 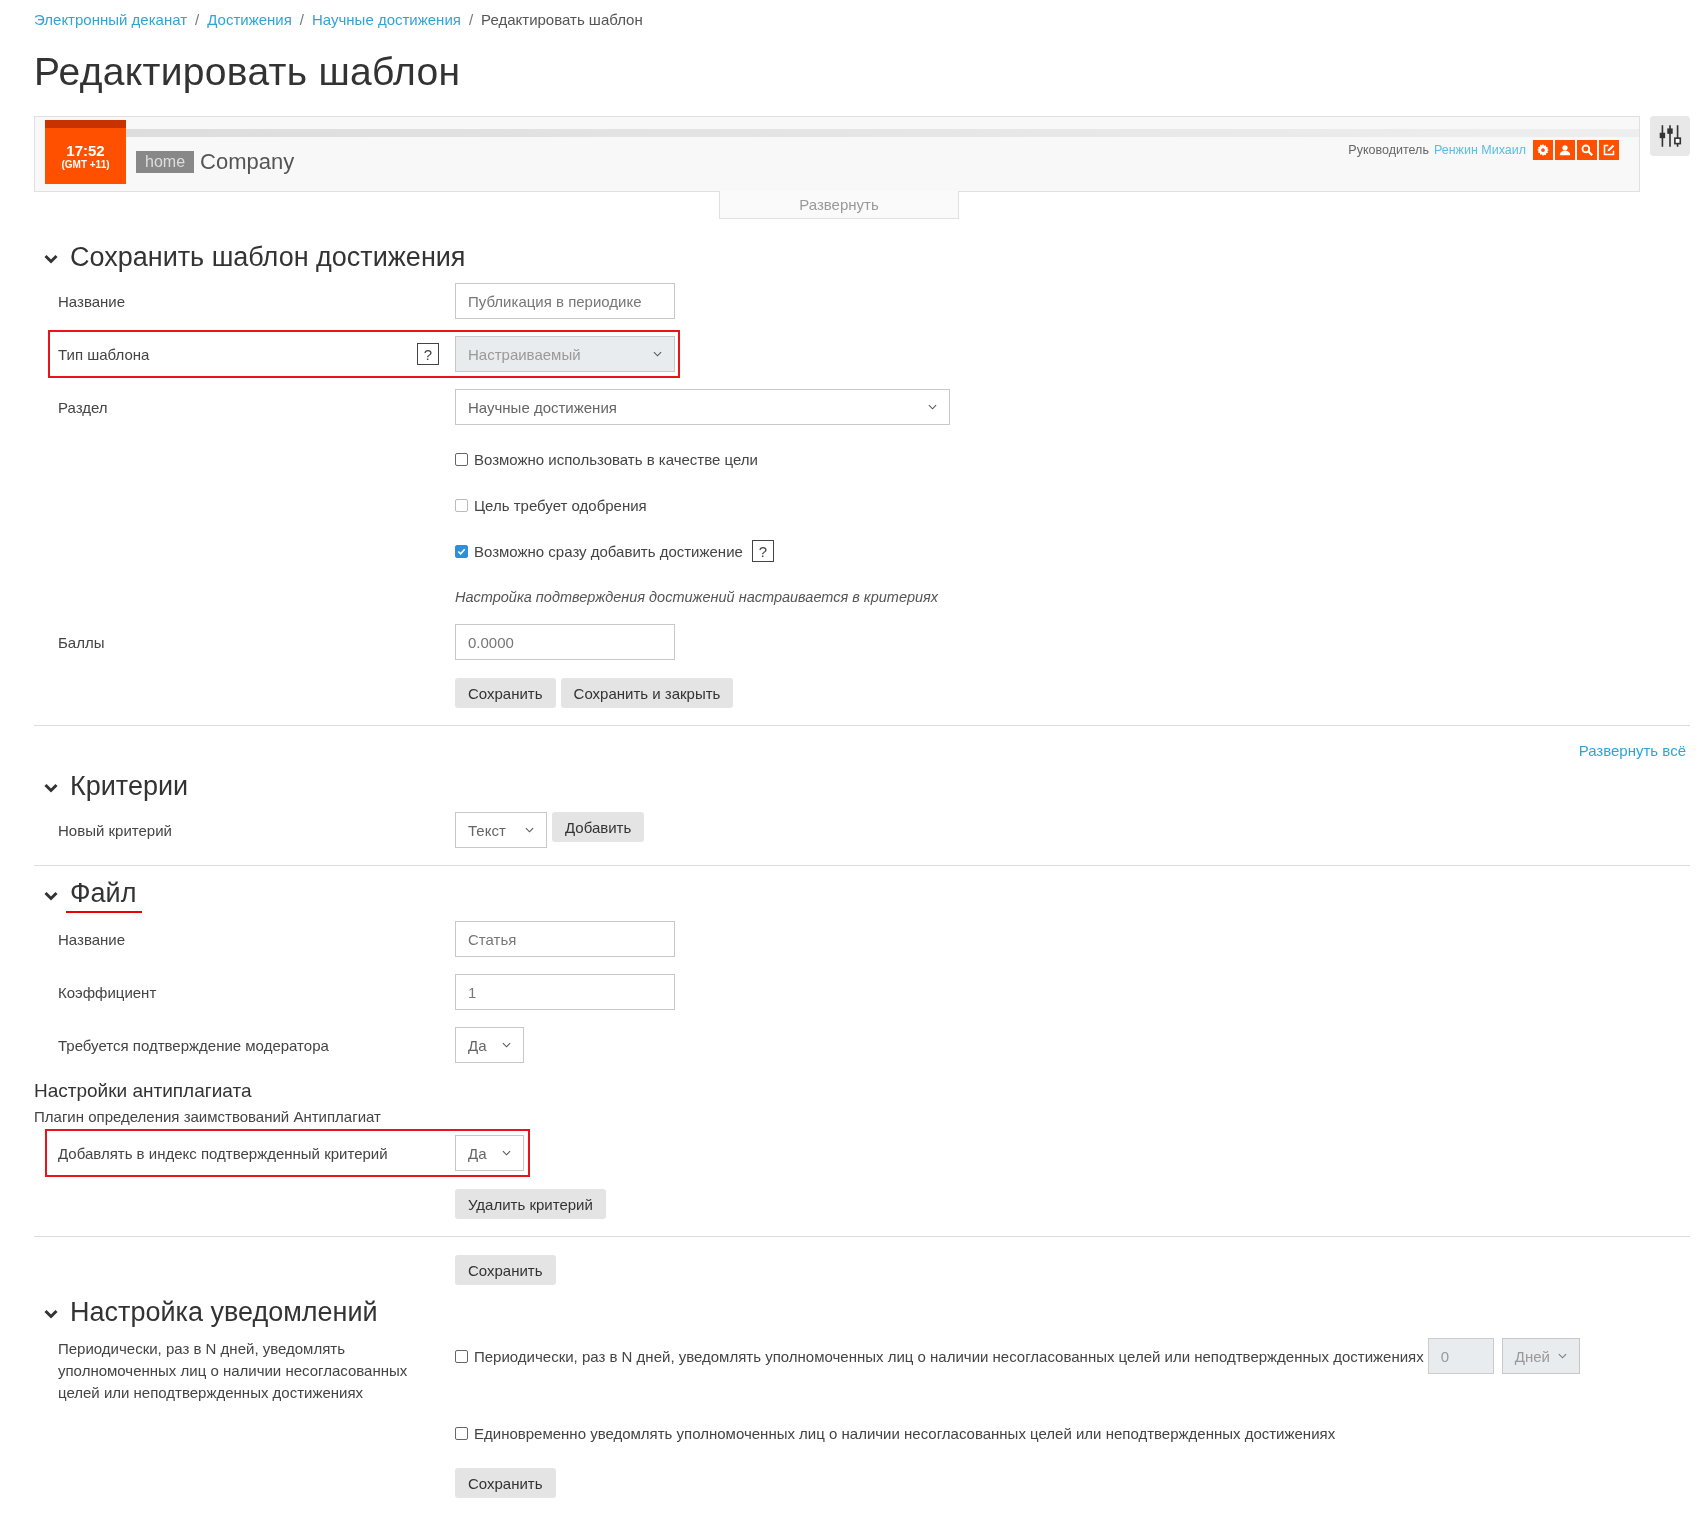 I want to click on gear-icon, so click(x=1543, y=150).